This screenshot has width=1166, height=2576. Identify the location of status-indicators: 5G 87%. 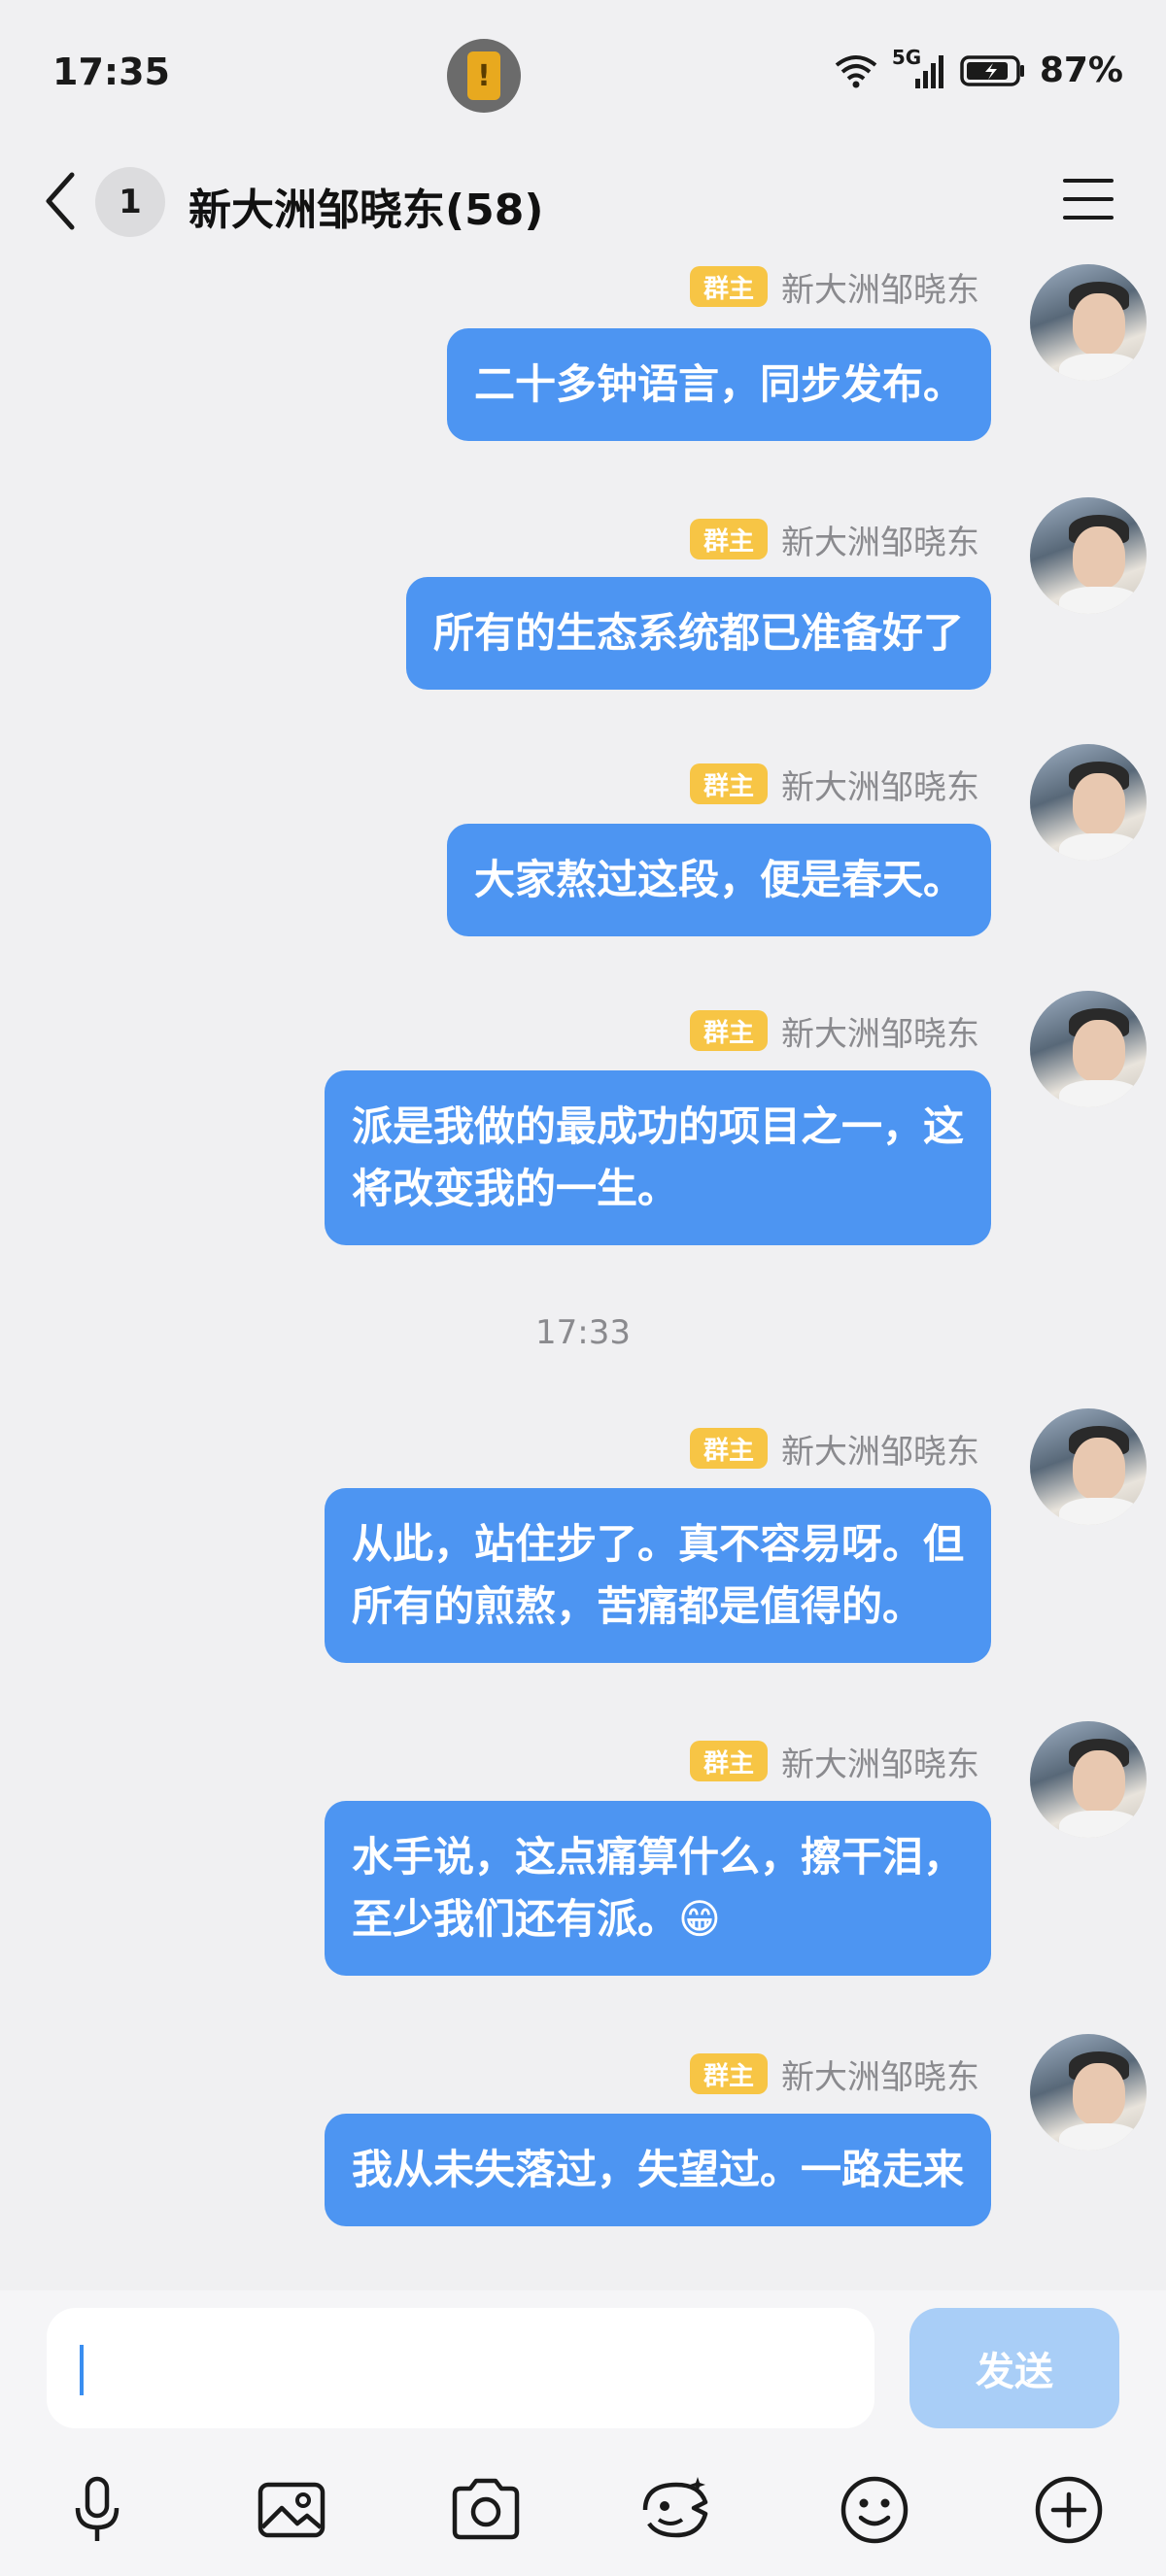
(978, 68).